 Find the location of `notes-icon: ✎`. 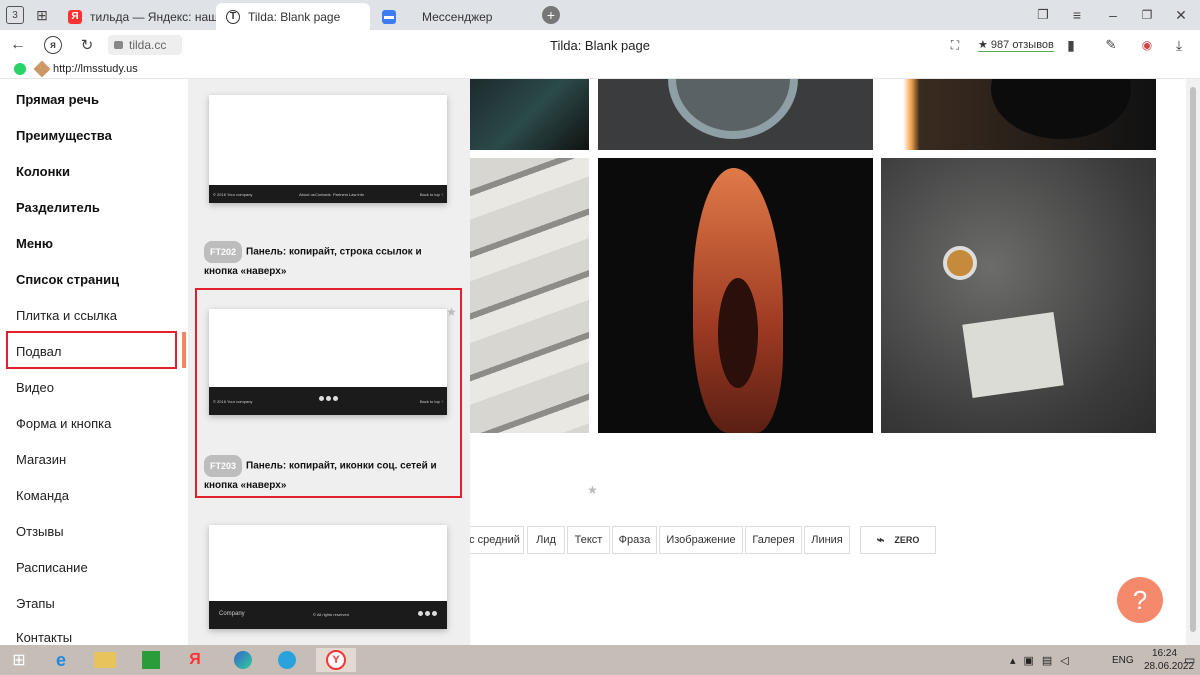

notes-icon: ✎ is located at coordinates (1111, 45).